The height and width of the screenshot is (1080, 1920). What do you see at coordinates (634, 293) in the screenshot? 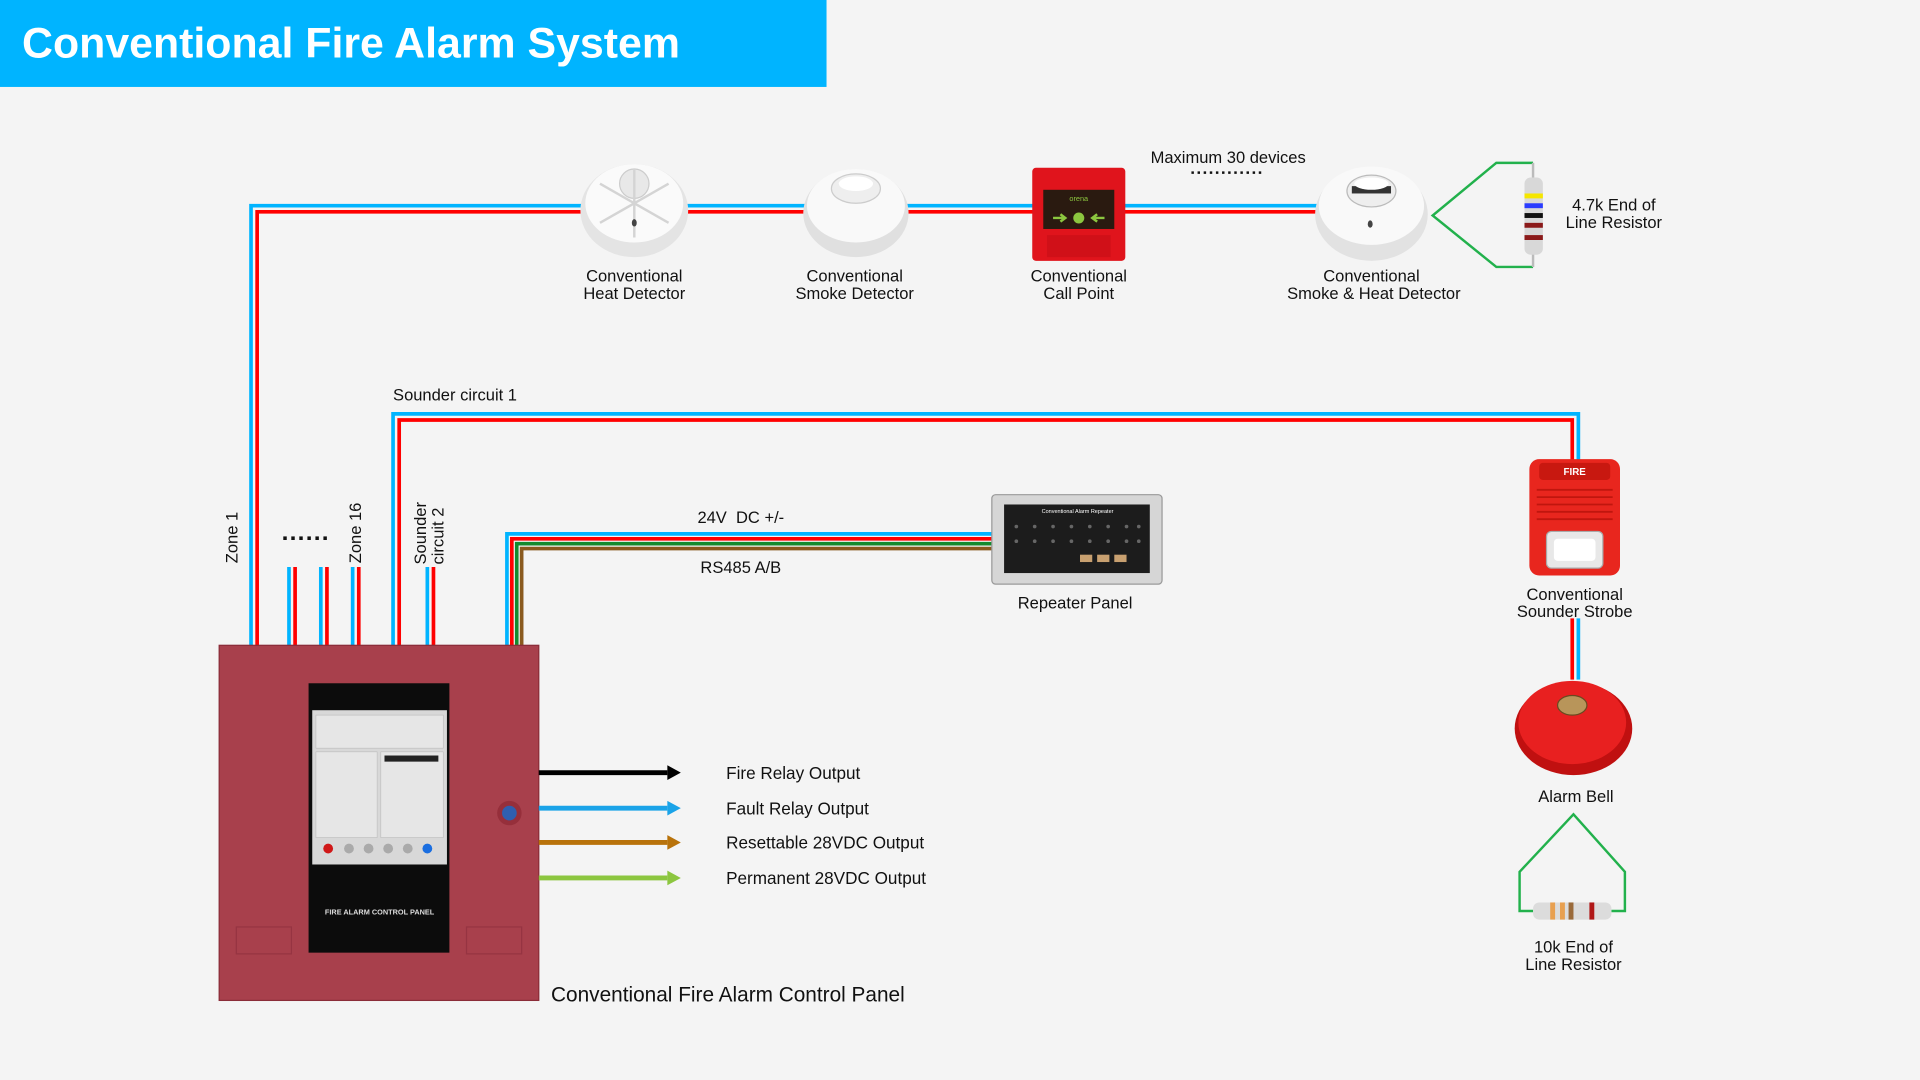
I see `heat-detector-label-2: Heat Detector` at bounding box center [634, 293].